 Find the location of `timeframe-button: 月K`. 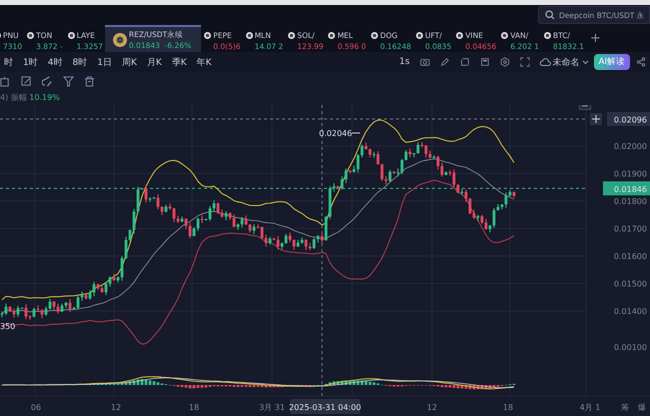

timeframe-button: 月K is located at coordinates (154, 62).